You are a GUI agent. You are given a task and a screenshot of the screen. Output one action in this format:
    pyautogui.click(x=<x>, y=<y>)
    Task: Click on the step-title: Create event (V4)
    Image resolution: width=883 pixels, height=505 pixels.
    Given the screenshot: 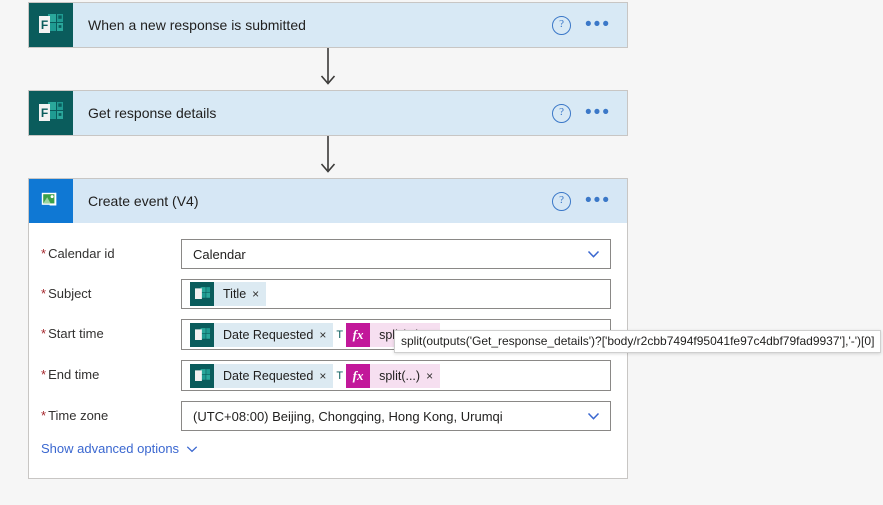 What is the action you would take?
    pyautogui.click(x=143, y=201)
    